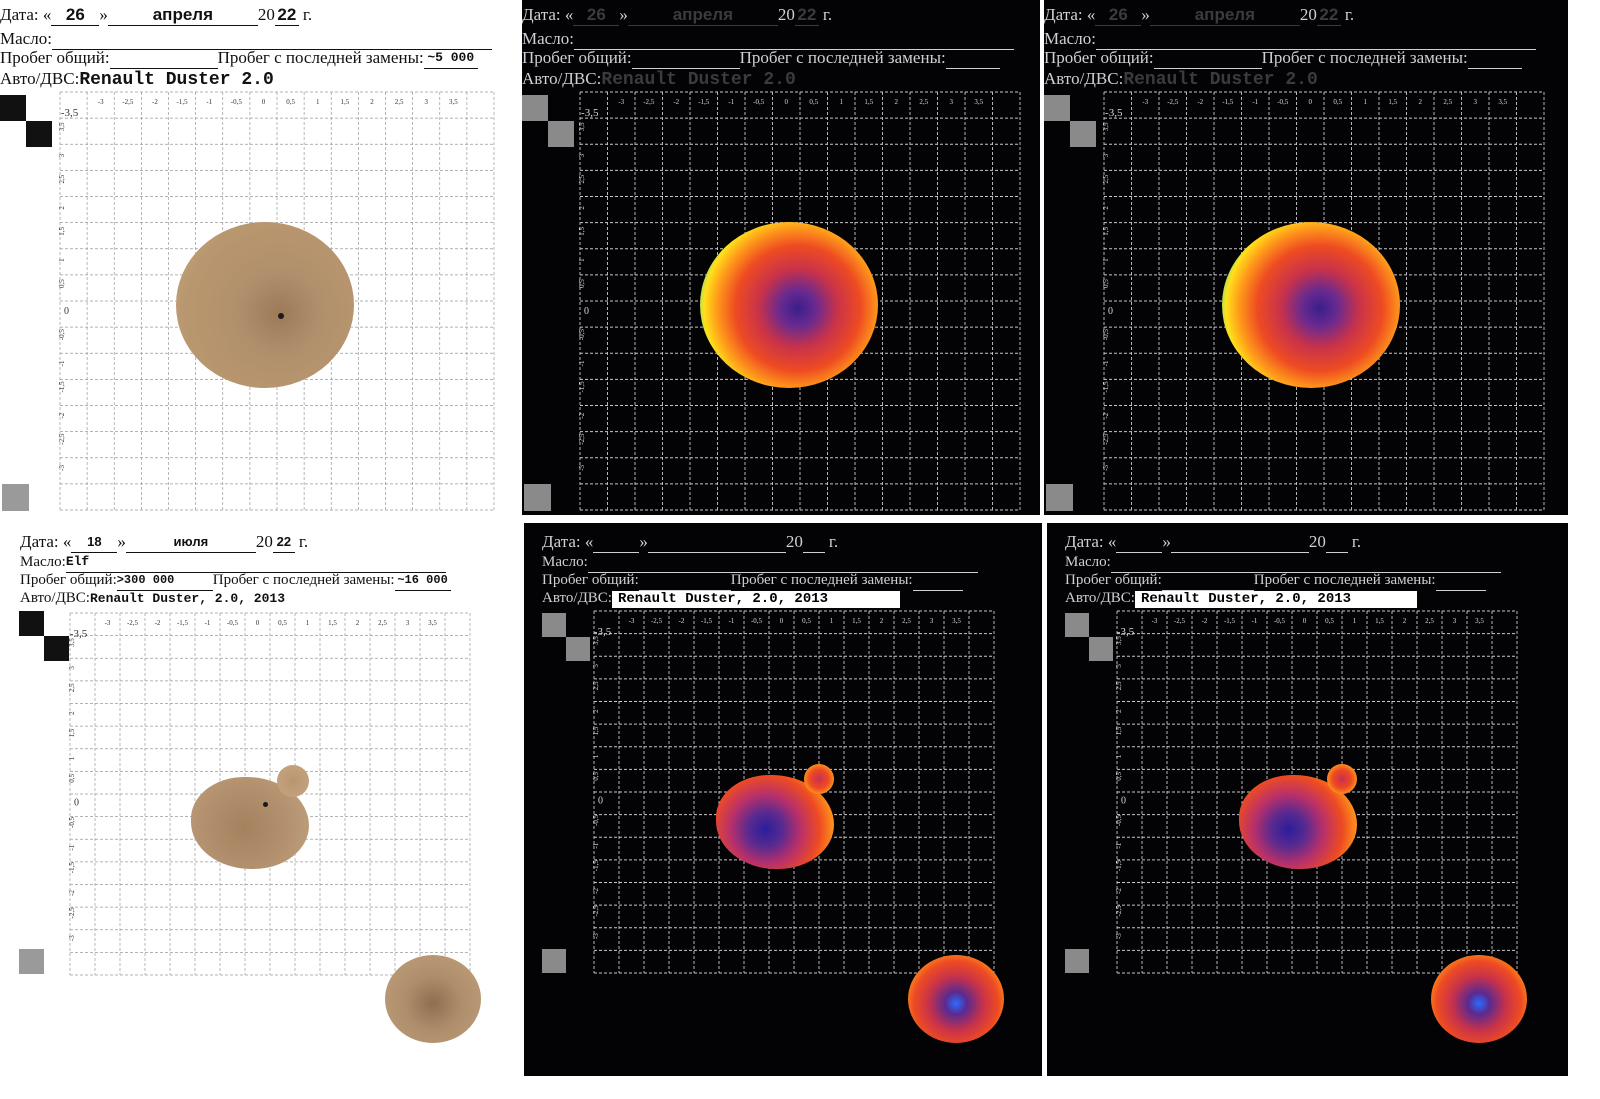  What do you see at coordinates (70, 113) in the screenshot?
I see `axis-tick-label: -3,5` at bounding box center [70, 113].